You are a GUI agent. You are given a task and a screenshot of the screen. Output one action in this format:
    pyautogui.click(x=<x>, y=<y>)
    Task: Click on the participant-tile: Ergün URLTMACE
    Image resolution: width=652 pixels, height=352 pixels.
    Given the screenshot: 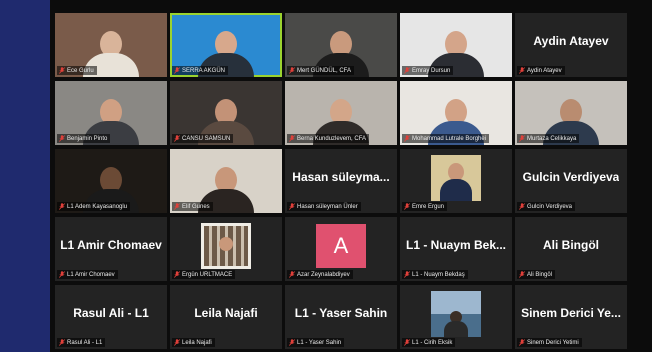 What is the action you would take?
    pyautogui.click(x=226, y=249)
    